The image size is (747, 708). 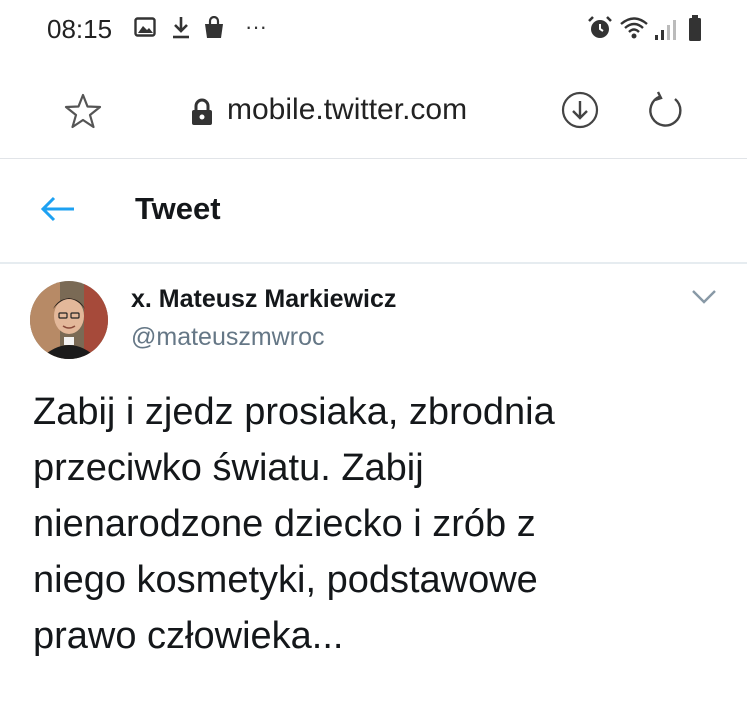 What do you see at coordinates (634, 28) in the screenshot?
I see `wifi-icon` at bounding box center [634, 28].